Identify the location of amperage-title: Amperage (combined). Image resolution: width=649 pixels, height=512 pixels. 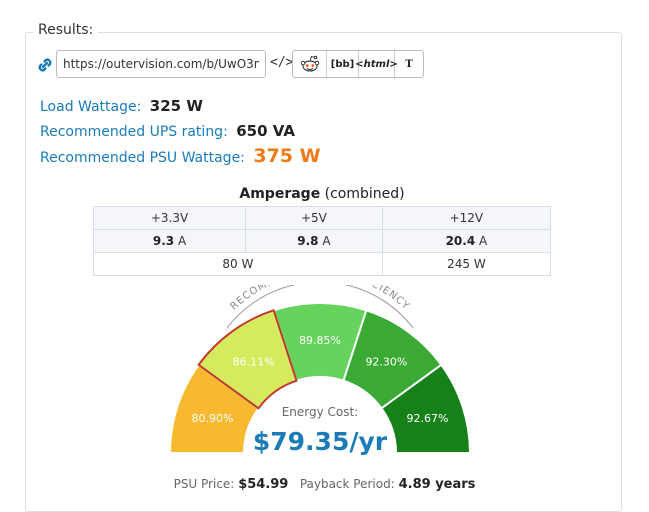
(322, 194).